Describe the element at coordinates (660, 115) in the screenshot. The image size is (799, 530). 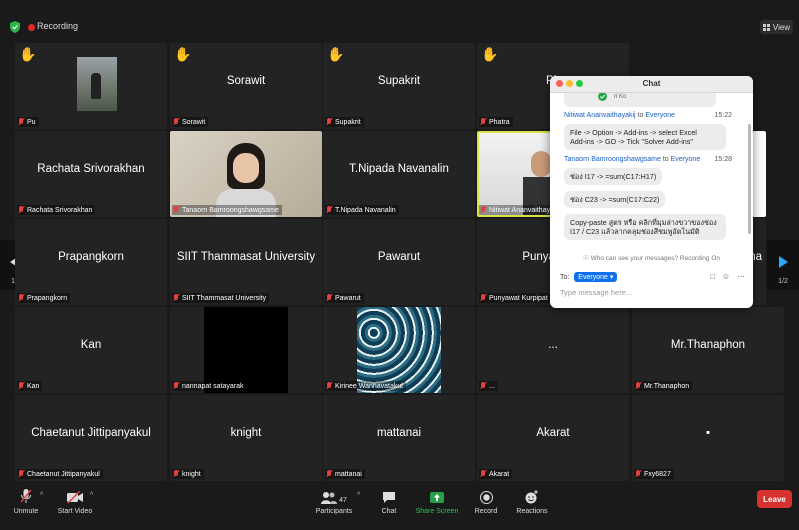
I see `recipient-name: Everyone` at that location.